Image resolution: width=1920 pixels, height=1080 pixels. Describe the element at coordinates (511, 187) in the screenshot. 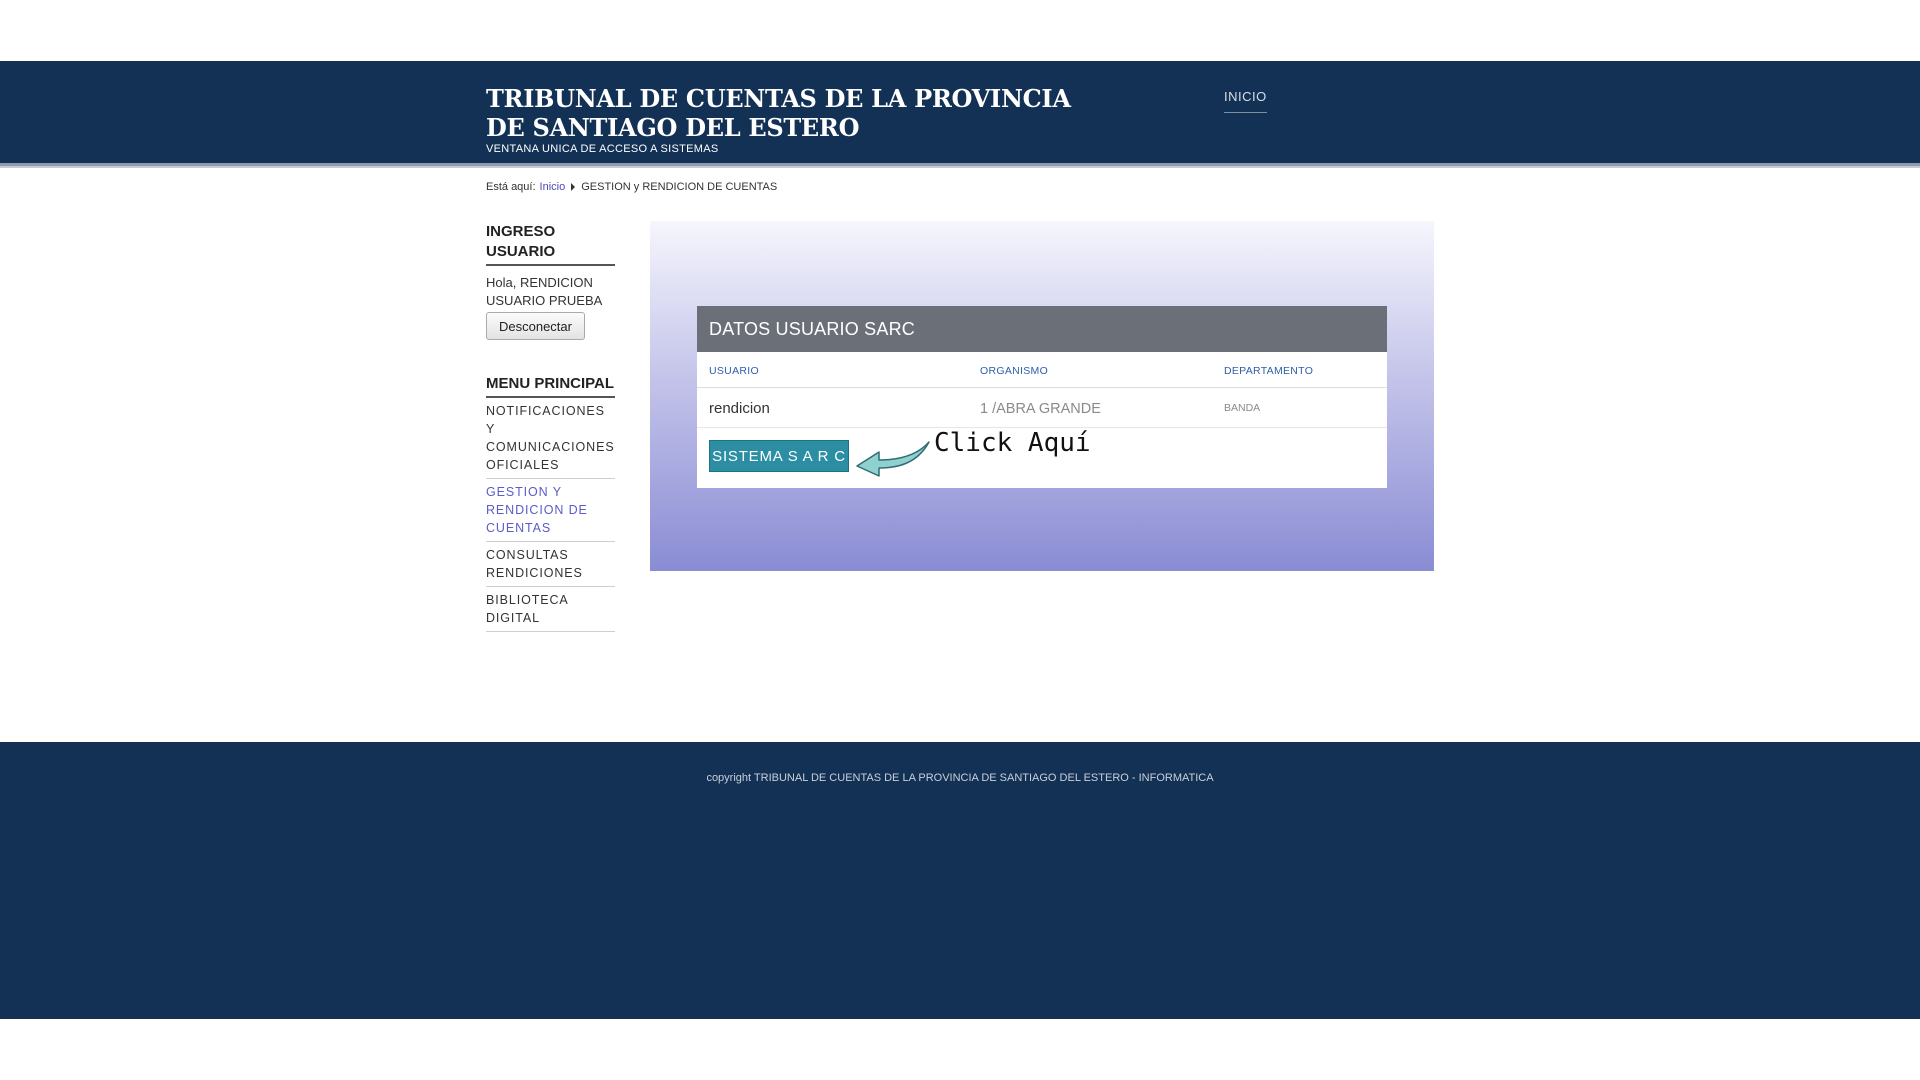

I see `breadcrumb-prefix: Está aquí:` at that location.